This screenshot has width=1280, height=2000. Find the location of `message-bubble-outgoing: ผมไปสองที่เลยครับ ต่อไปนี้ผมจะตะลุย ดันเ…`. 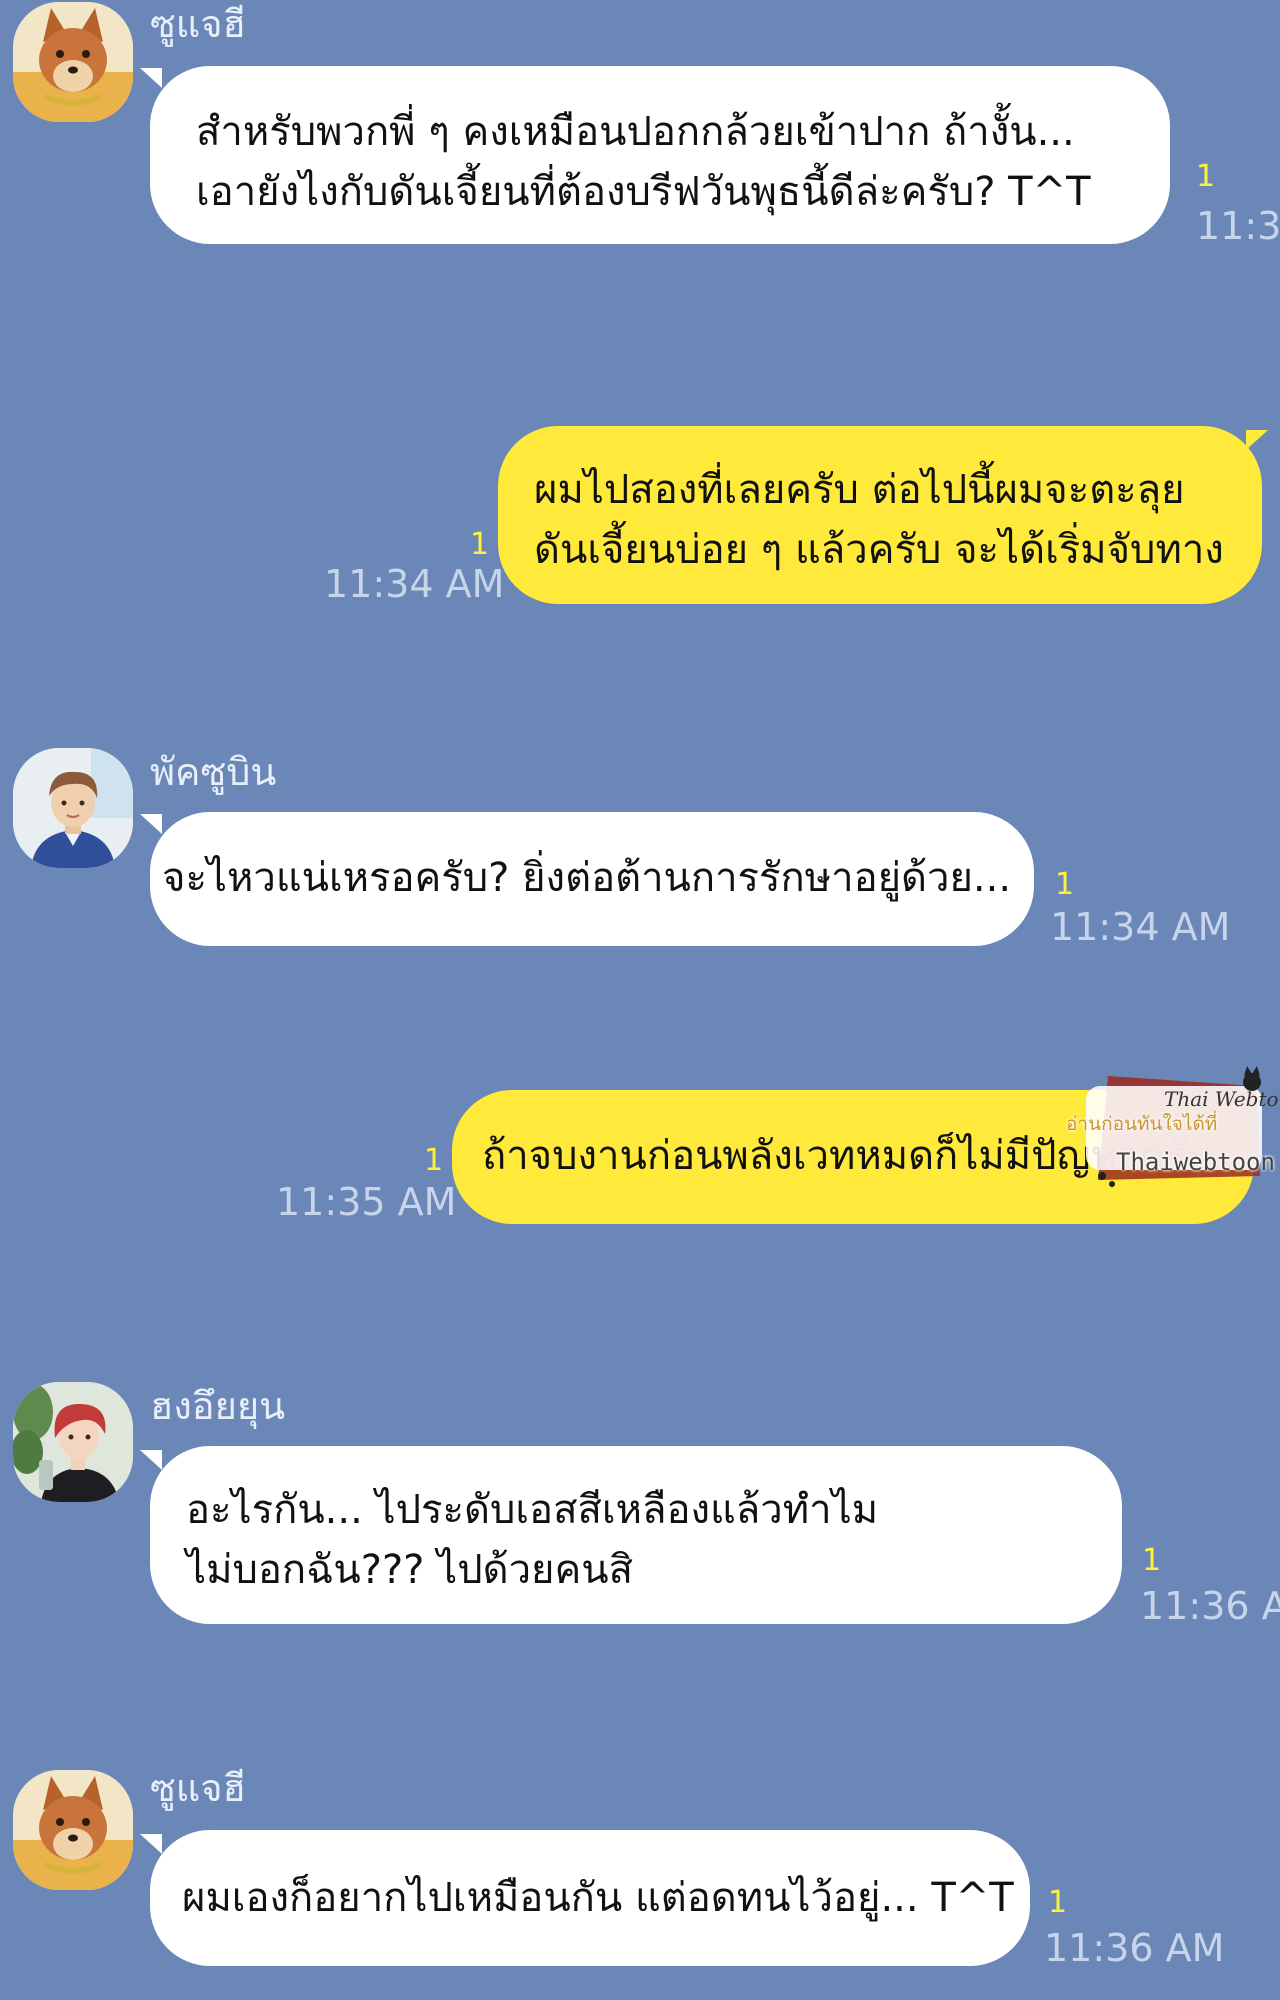

message-bubble-outgoing: ผมไปสองที่เลยครับ ต่อไปนี้ผมจะตะลุย ดันเ… is located at coordinates (880, 515).